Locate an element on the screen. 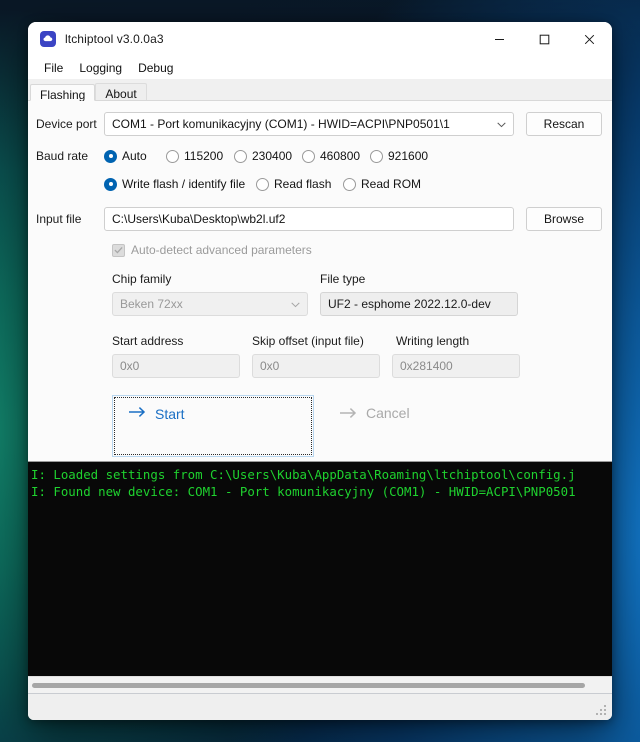 Image resolution: width=640 pixels, height=742 pixels. start-button-label: Start is located at coordinates (170, 414).